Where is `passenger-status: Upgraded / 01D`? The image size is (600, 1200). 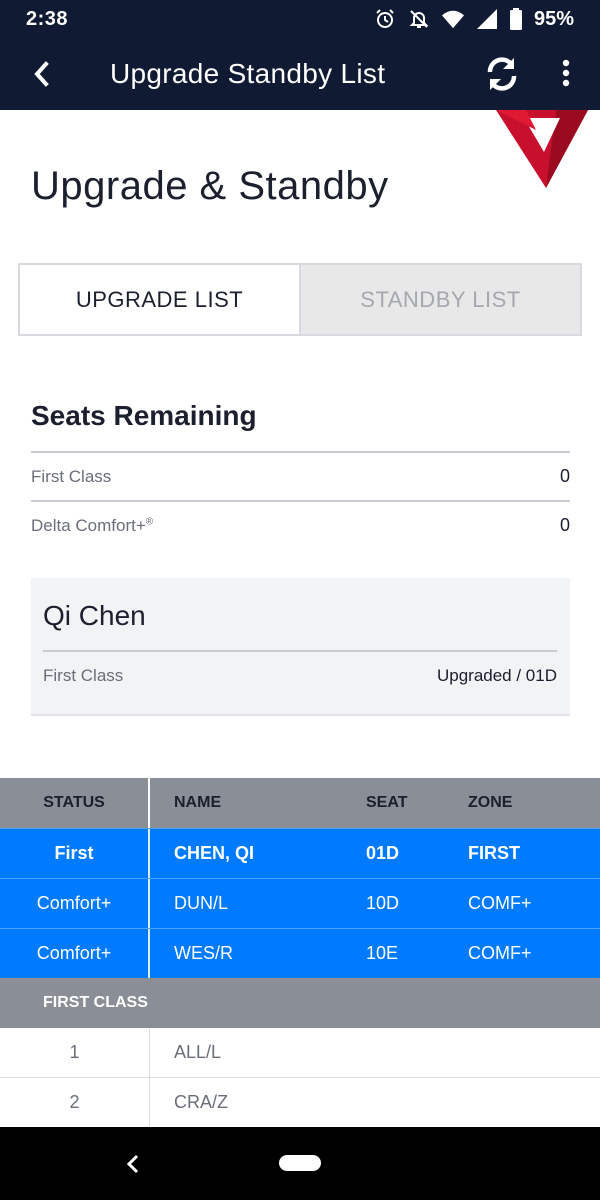
passenger-status: Upgraded / 01D is located at coordinates (496, 675).